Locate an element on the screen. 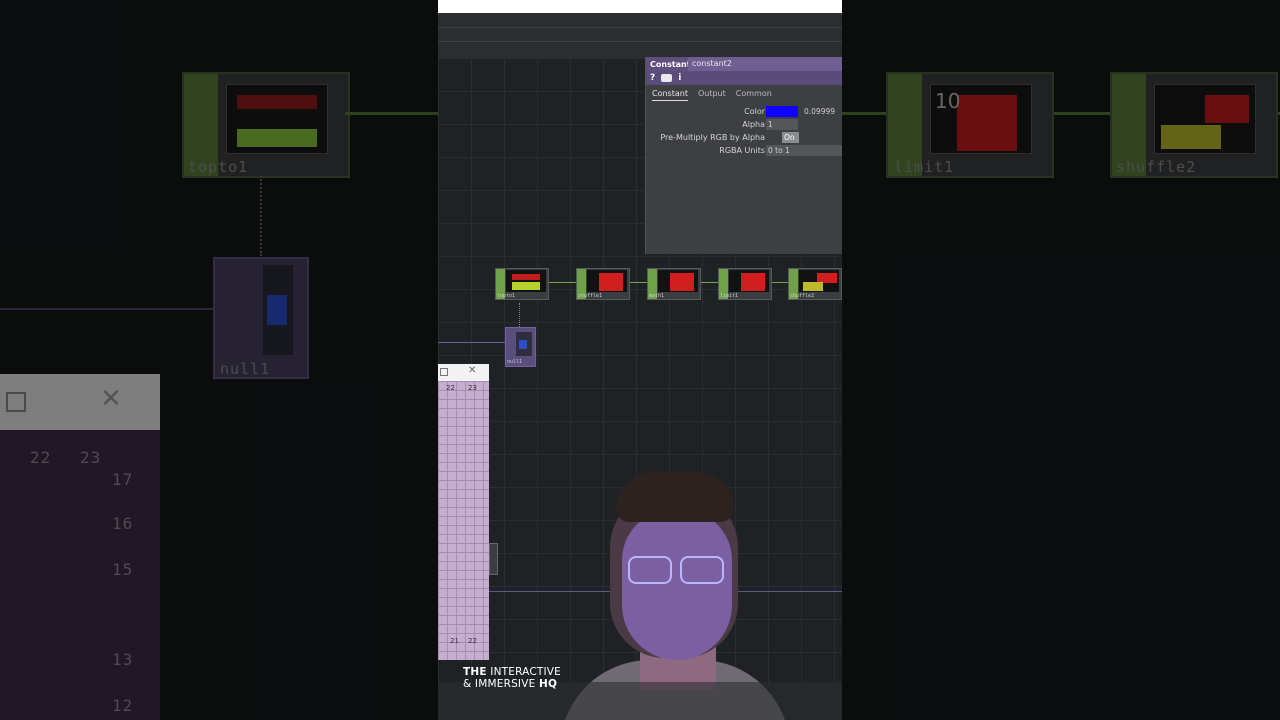 The image size is (1280, 720). node-math1: math1 is located at coordinates (674, 284).